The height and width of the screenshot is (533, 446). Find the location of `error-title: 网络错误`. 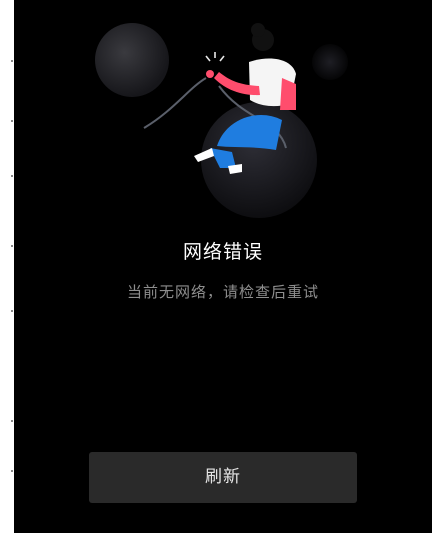

error-title: 网络错误 is located at coordinates (222, 252).